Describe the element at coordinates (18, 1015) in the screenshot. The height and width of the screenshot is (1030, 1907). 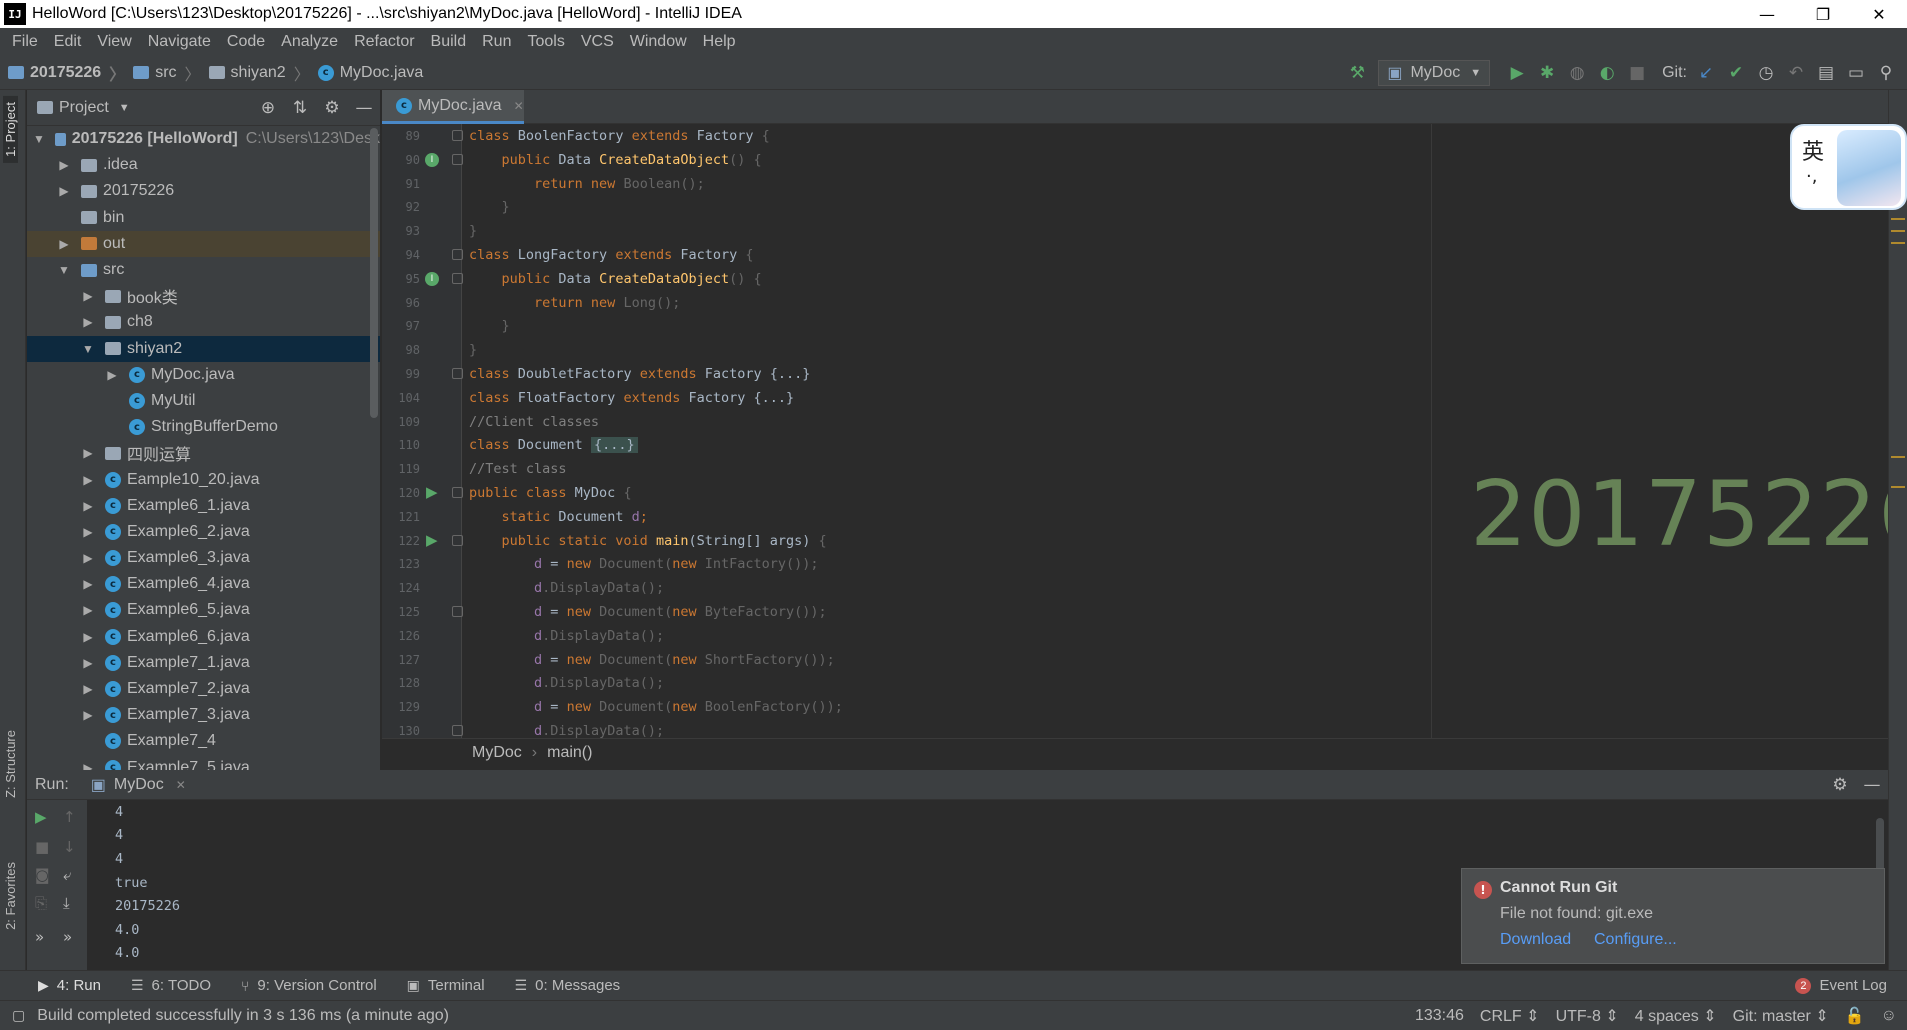
I see `toggle-tool-windows-icon: ▢` at that location.